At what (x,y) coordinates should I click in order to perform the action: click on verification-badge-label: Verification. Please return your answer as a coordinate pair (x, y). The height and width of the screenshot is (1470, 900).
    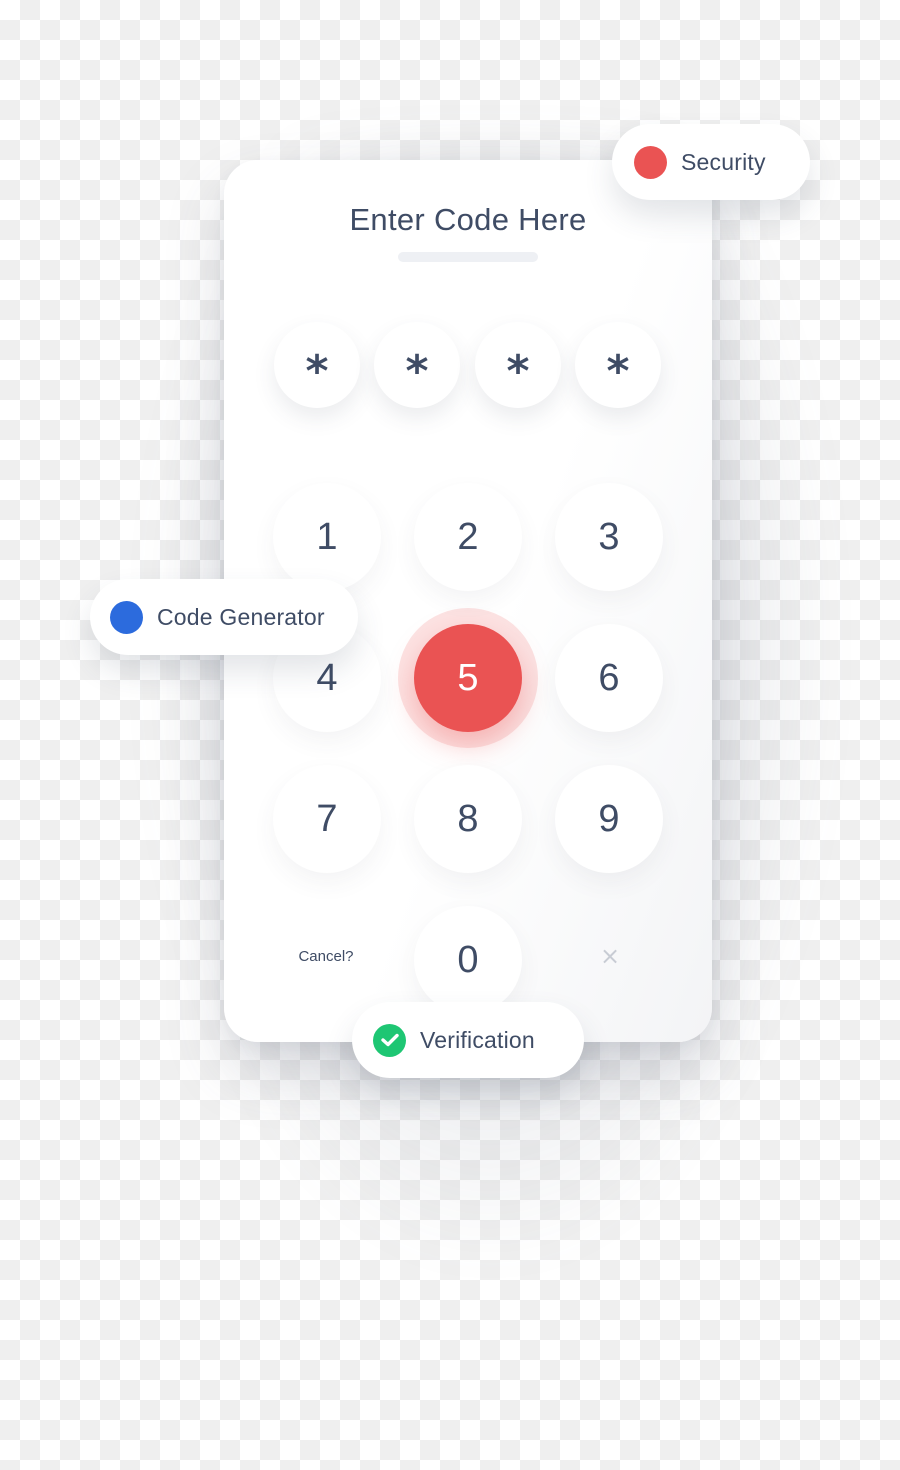
    Looking at the image, I should click on (477, 1039).